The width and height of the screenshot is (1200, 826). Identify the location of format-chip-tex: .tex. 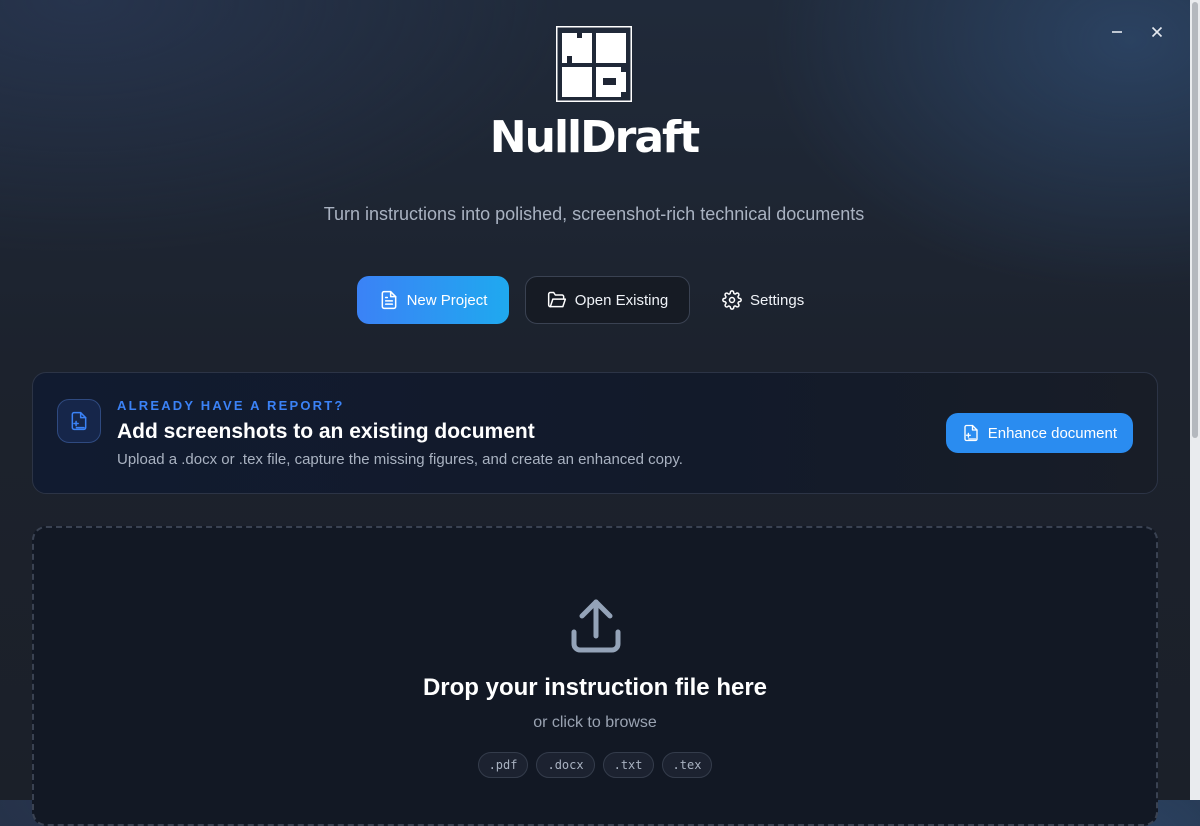
(687, 765).